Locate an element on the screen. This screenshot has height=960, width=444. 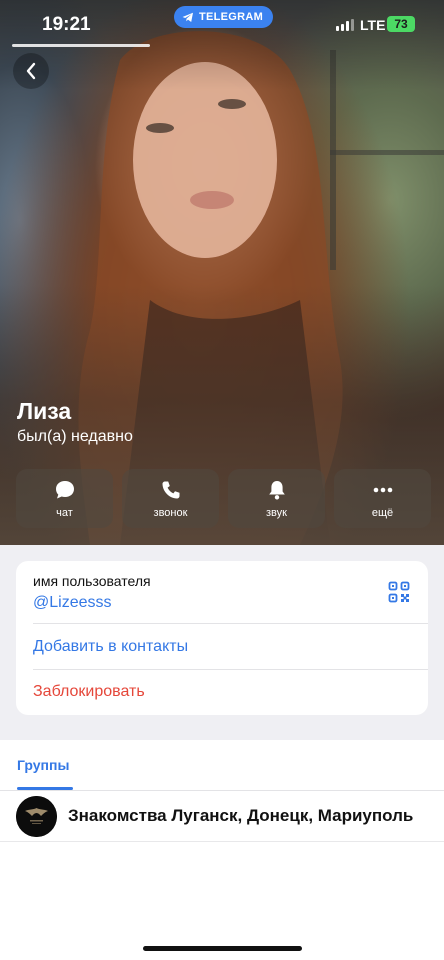
tab-groups: Группы is located at coordinates (43, 765).